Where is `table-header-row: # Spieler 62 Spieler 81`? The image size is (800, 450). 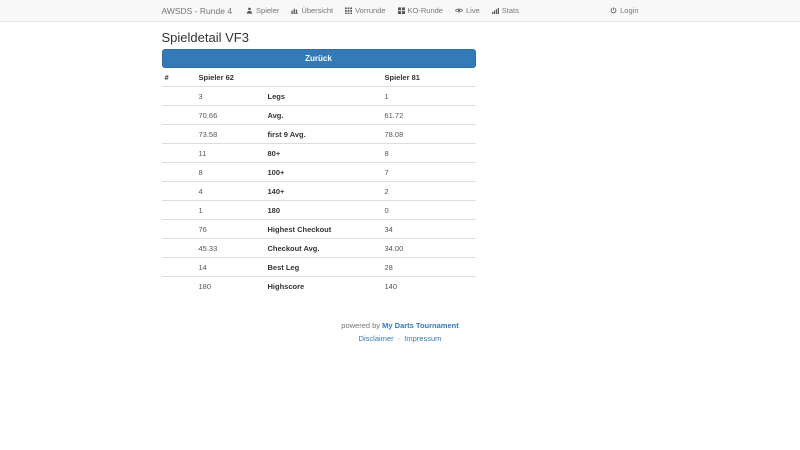
table-header-row: # Spieler 62 Spieler 81 is located at coordinates (318, 78).